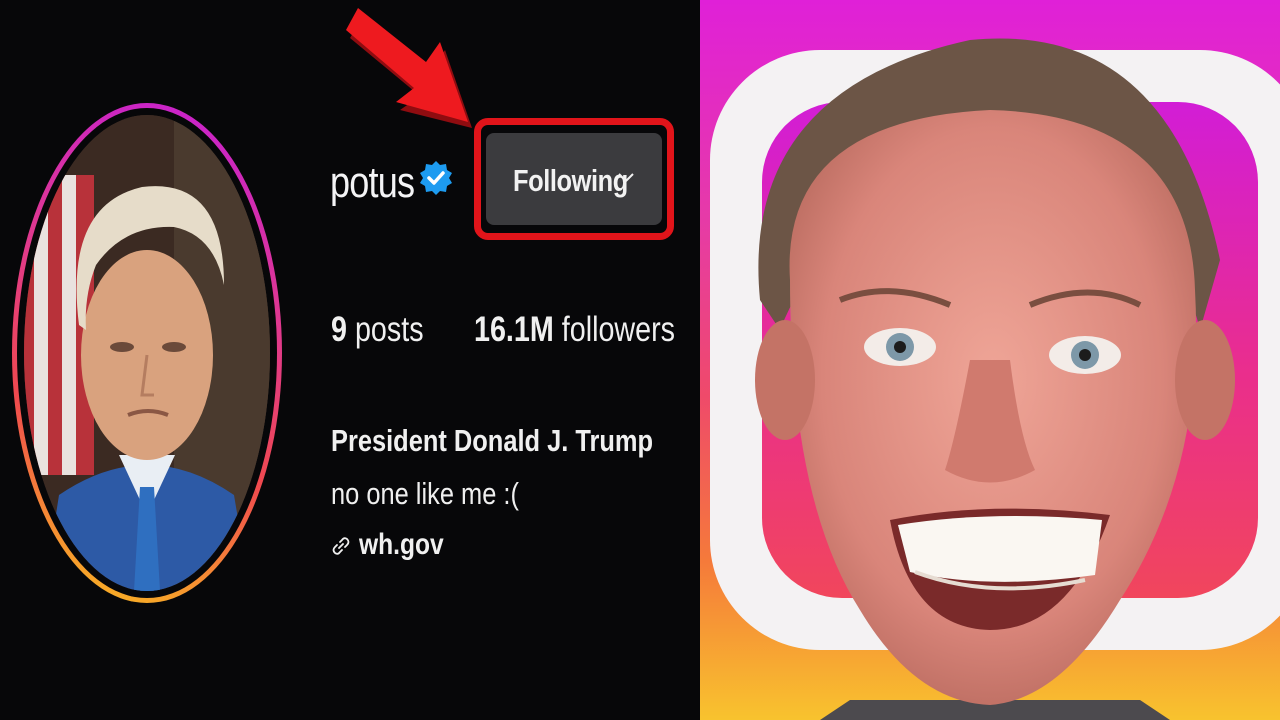 The width and height of the screenshot is (1280, 720). Describe the element at coordinates (514, 329) in the screenshot. I see `followers-number: 16.1M` at that location.